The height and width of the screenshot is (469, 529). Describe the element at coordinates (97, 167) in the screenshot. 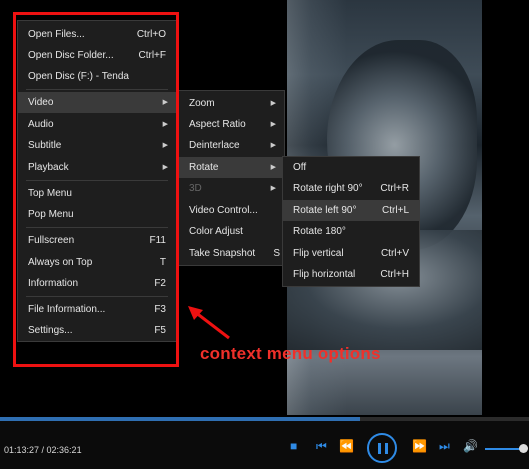

I see `menu-item-playback: Playback ▶` at that location.